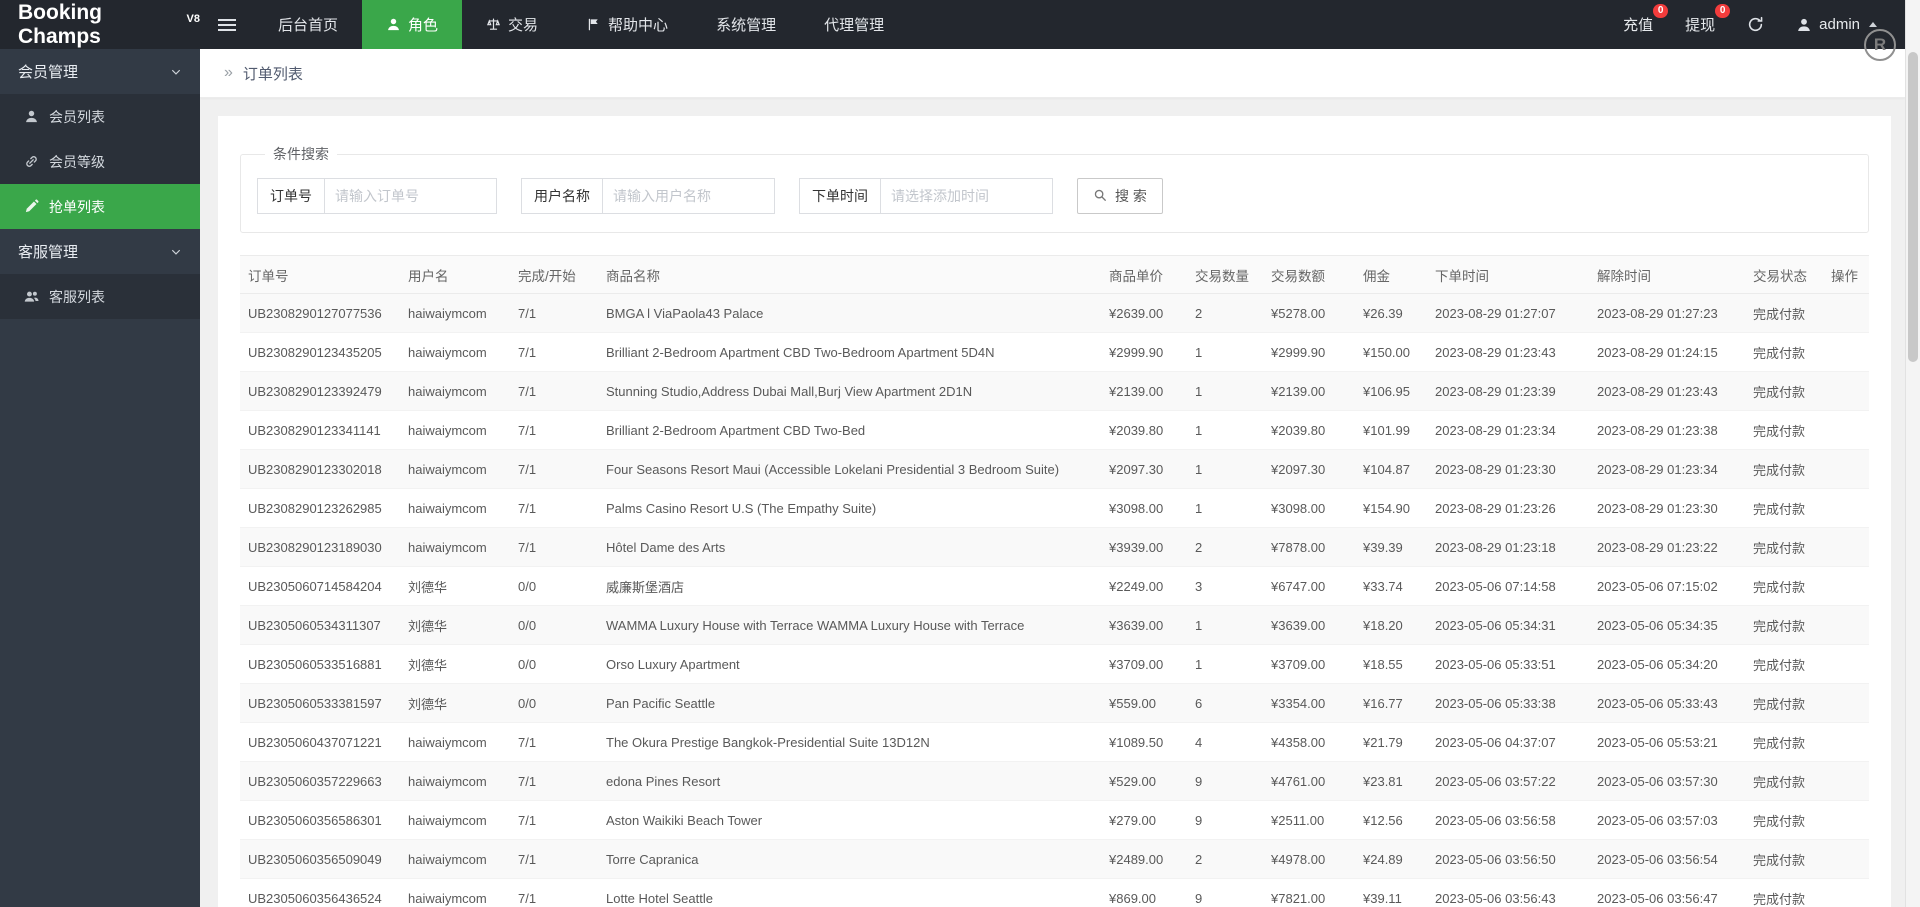  What do you see at coordinates (1912, 453) in the screenshot?
I see `vertical-scrollbar` at bounding box center [1912, 453].